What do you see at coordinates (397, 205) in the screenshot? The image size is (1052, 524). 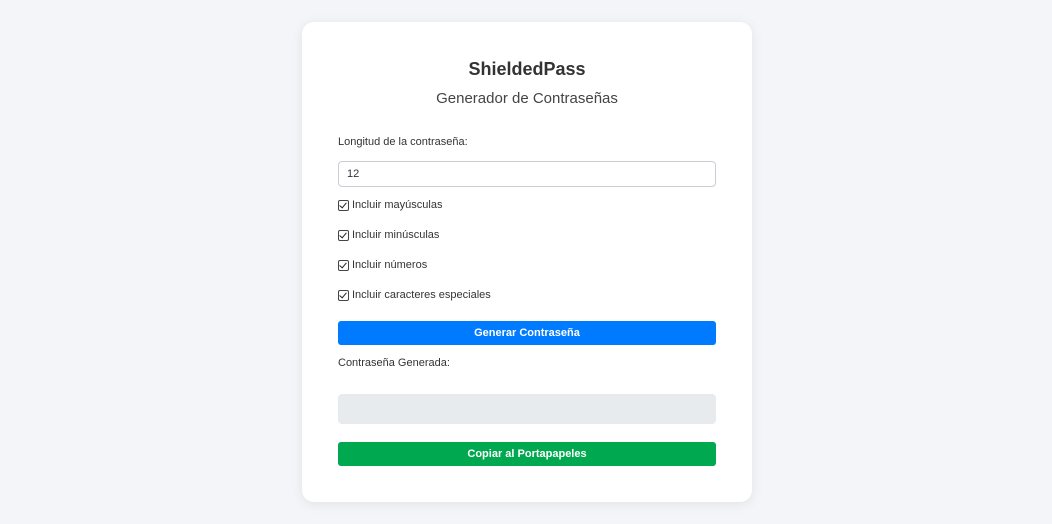 I see `option-uppercase-label: Incluir mayúsculas` at bounding box center [397, 205].